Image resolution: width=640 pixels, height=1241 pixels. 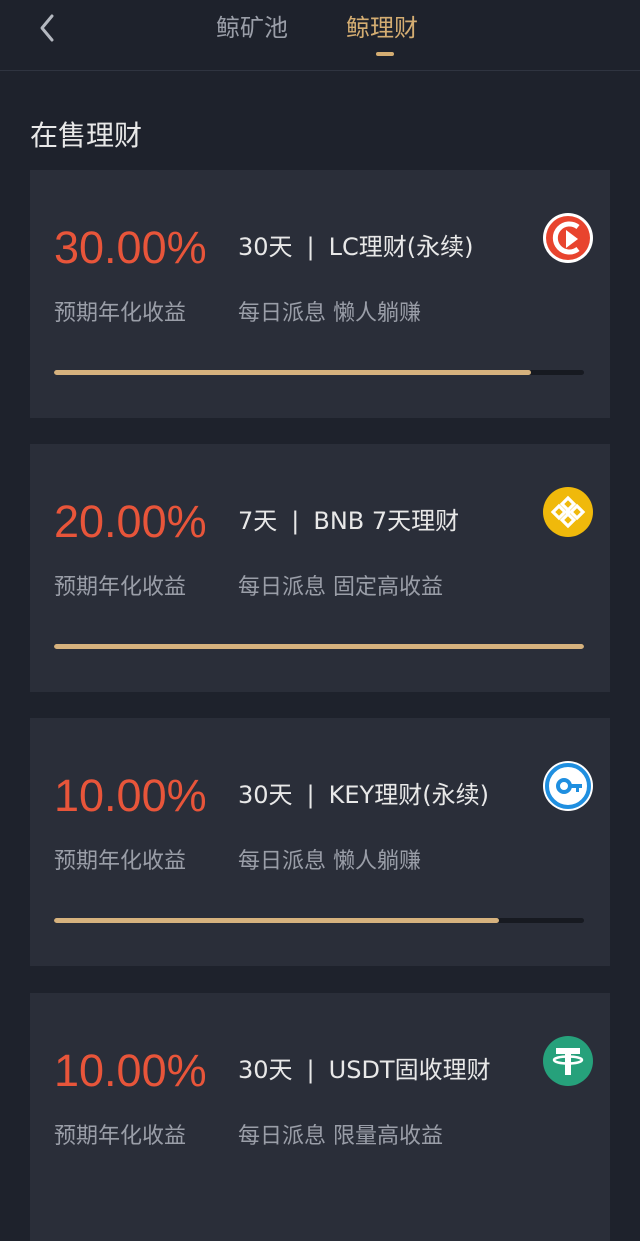 I want to click on product-title: 30天 | USDT固收理财, so click(x=364, y=1070).